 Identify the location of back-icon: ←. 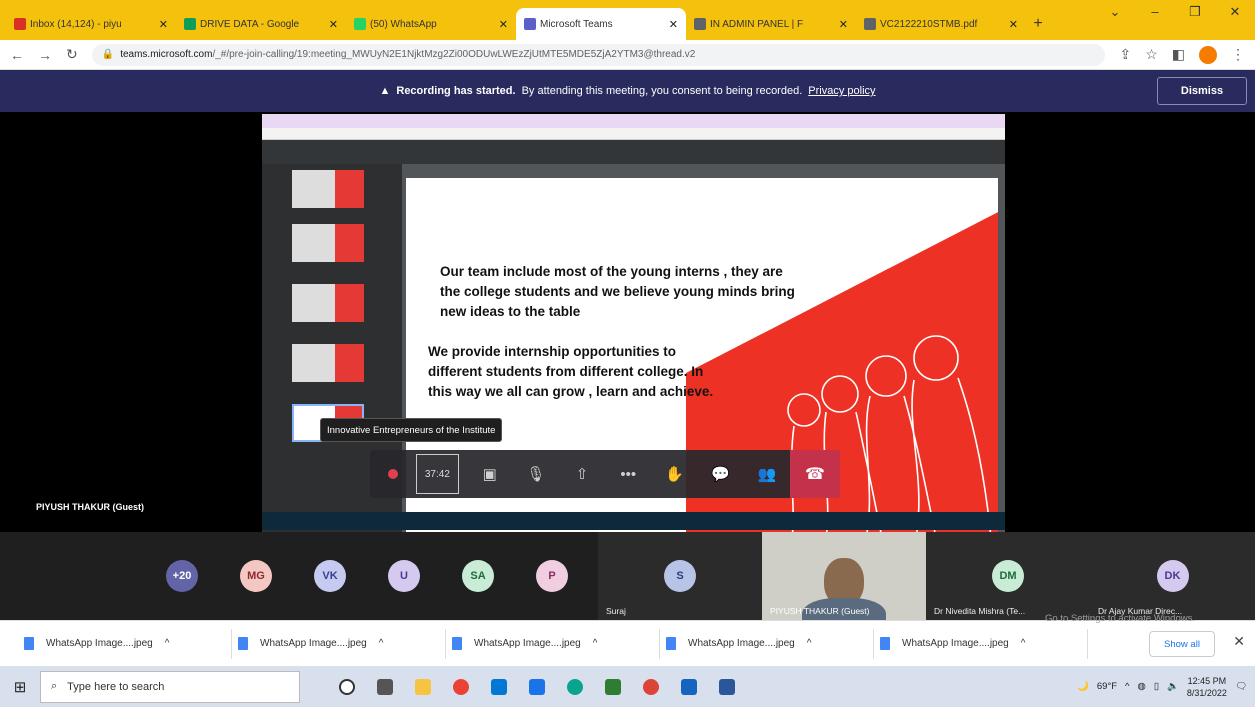
(17, 55).